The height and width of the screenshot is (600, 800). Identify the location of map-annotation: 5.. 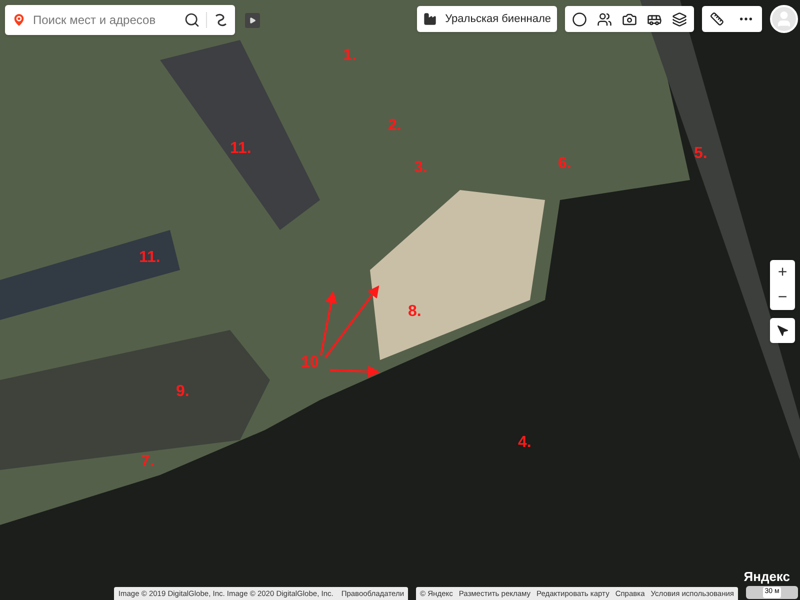
(701, 154).